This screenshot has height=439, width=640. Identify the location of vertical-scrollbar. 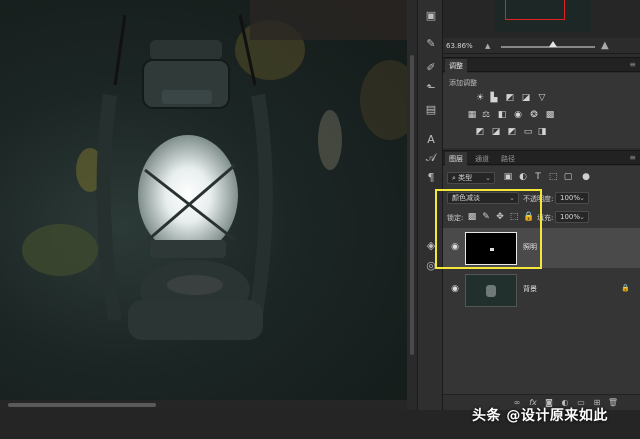
(412, 205).